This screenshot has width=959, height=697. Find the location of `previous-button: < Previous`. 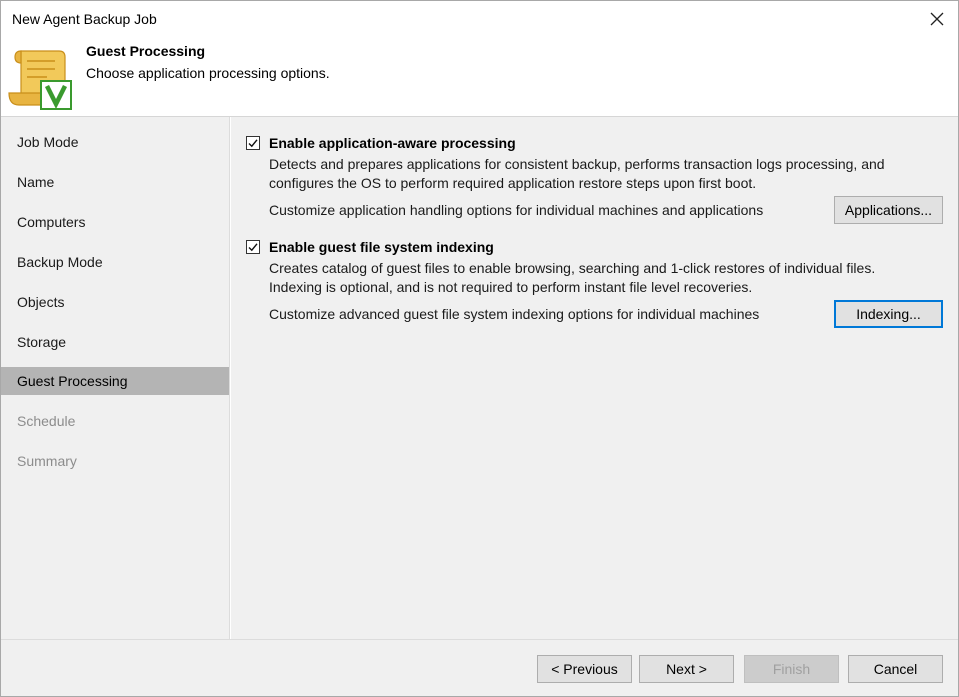

previous-button: < Previous is located at coordinates (584, 669).